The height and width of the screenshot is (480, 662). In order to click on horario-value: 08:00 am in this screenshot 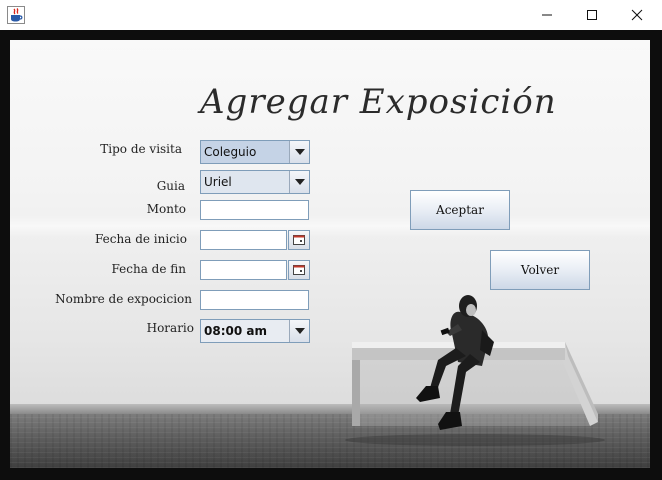, I will do `click(235, 331)`.